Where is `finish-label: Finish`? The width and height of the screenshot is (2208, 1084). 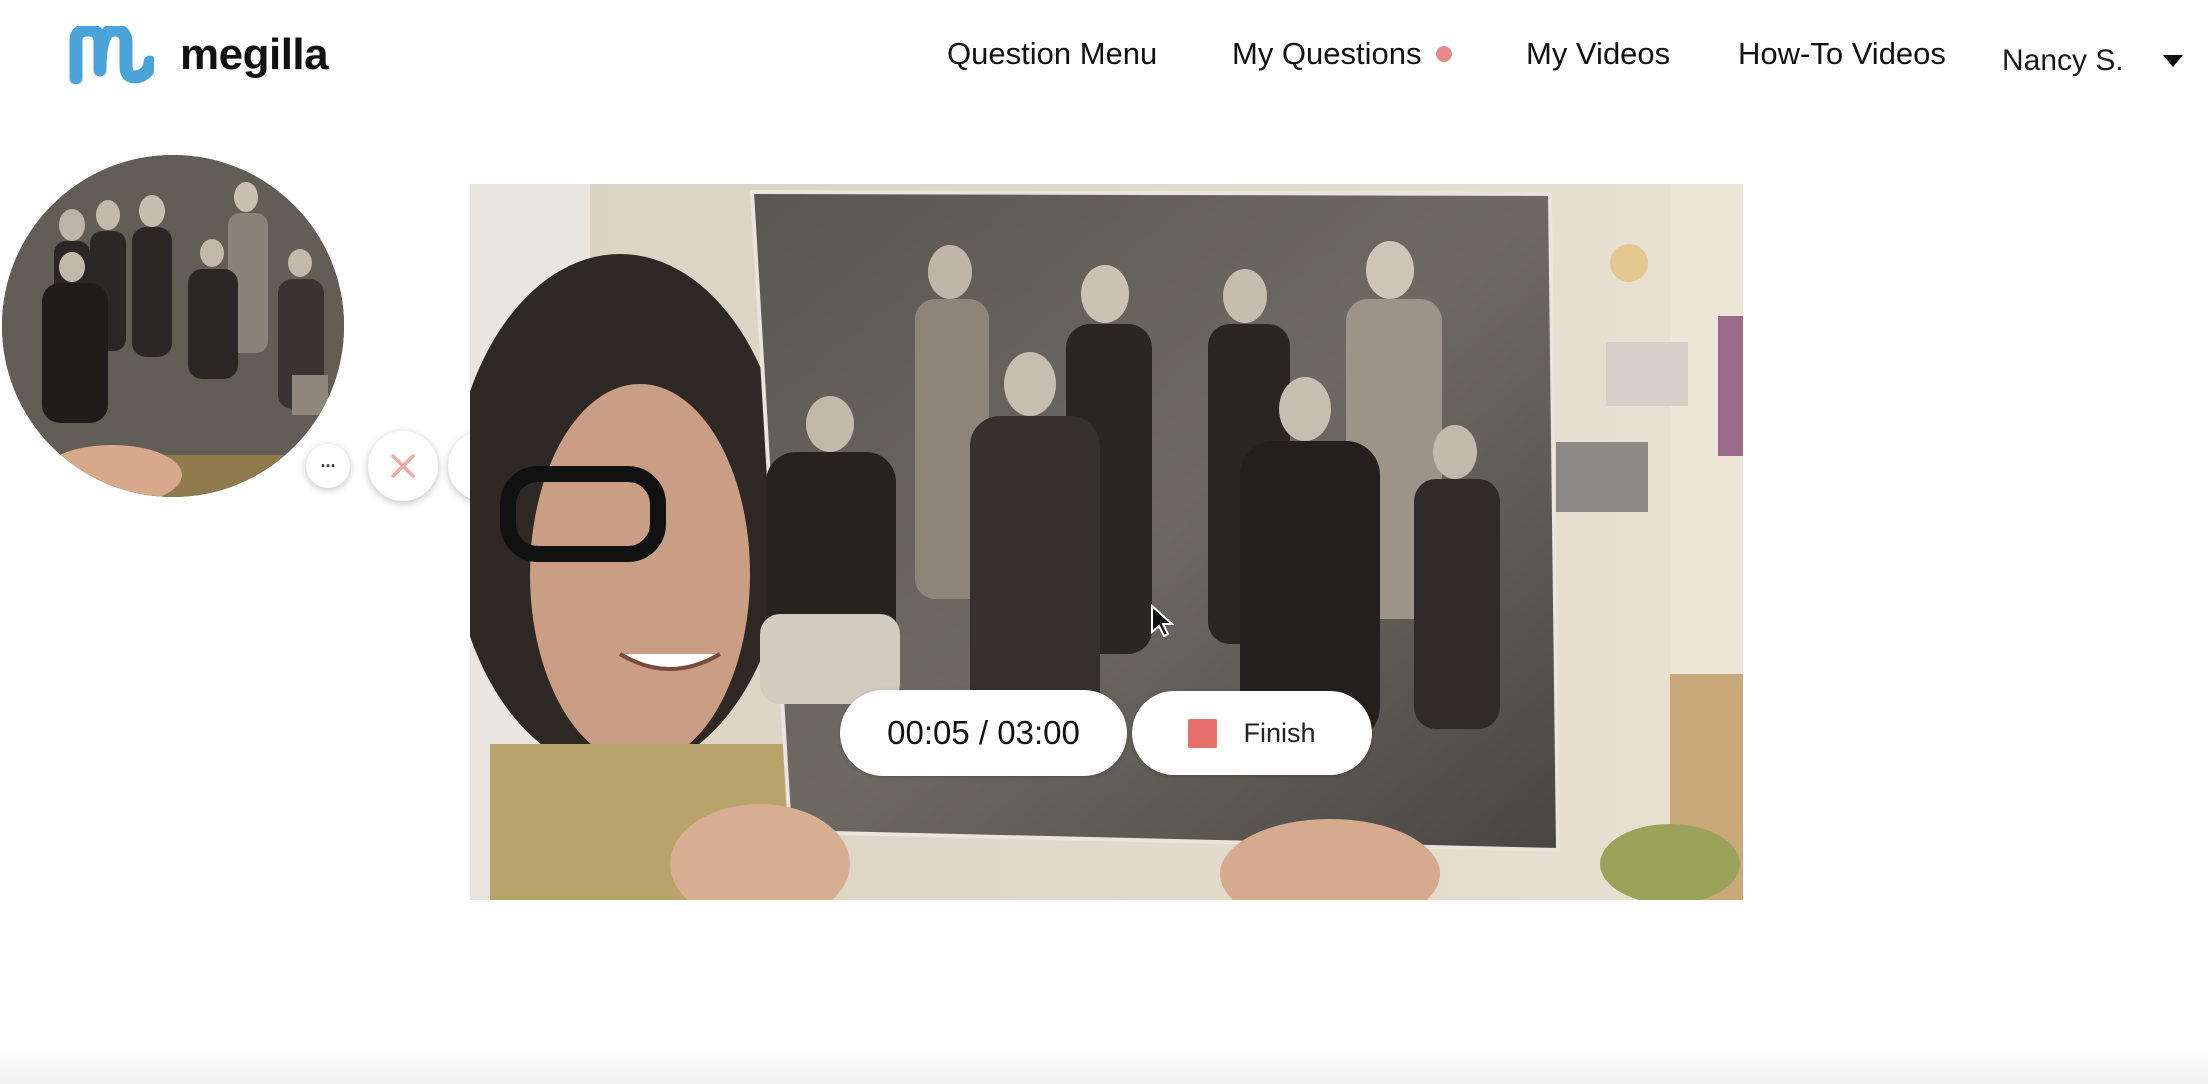
finish-label: Finish is located at coordinates (1279, 732).